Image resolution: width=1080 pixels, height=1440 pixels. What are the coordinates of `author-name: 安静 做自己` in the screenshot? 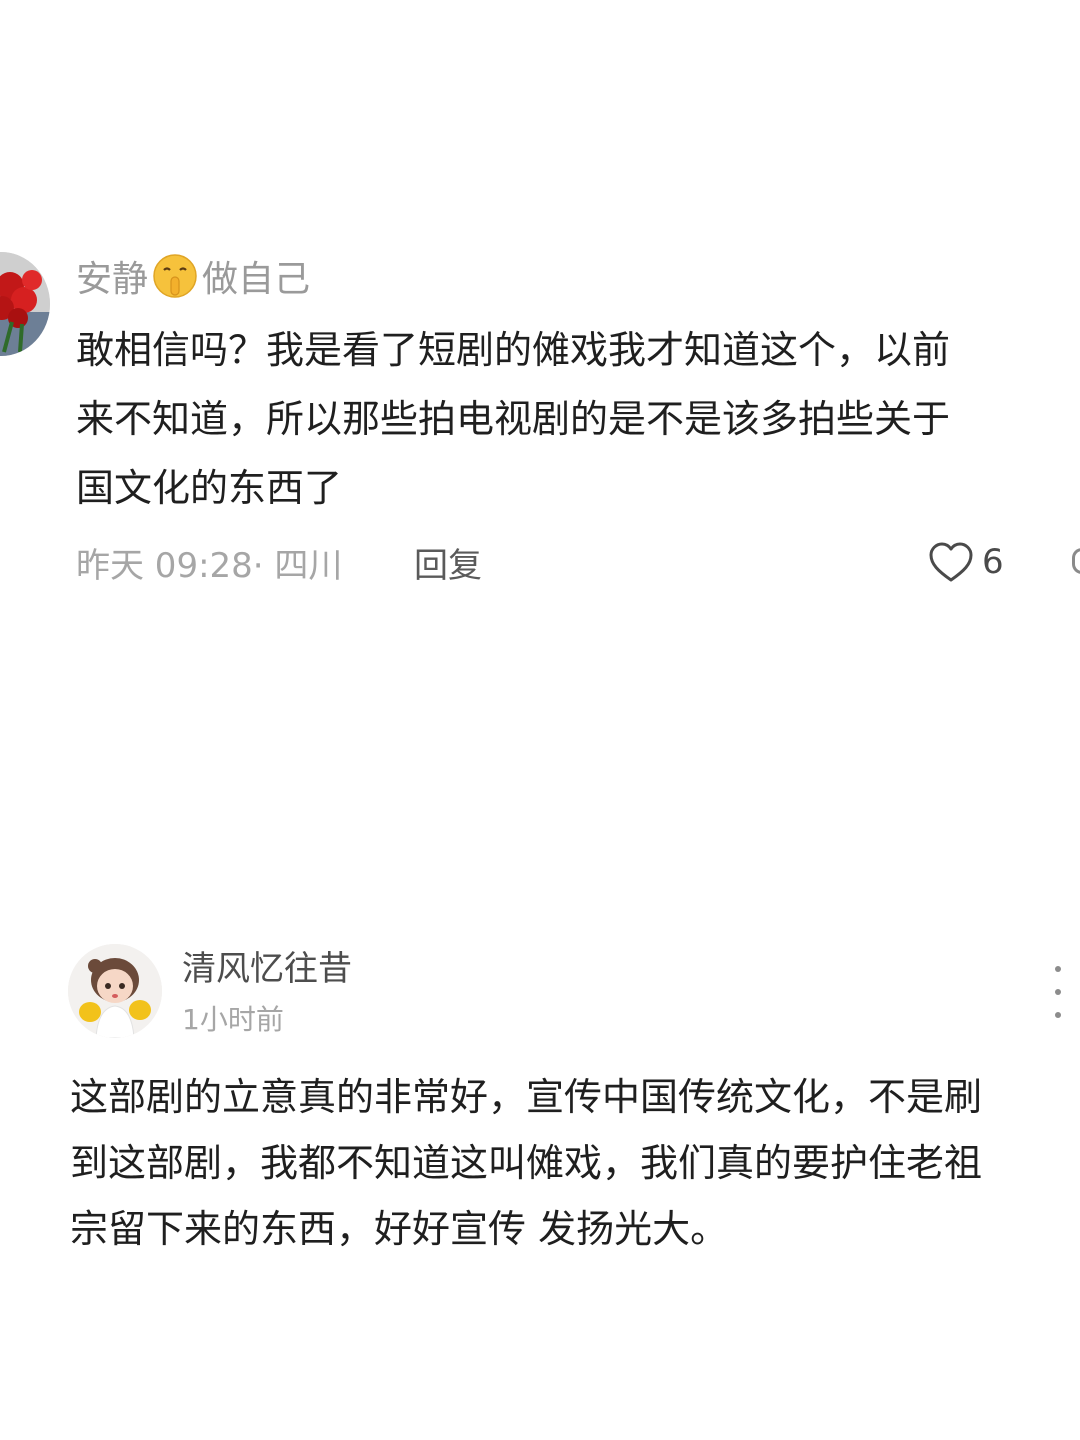 It's located at (193, 276).